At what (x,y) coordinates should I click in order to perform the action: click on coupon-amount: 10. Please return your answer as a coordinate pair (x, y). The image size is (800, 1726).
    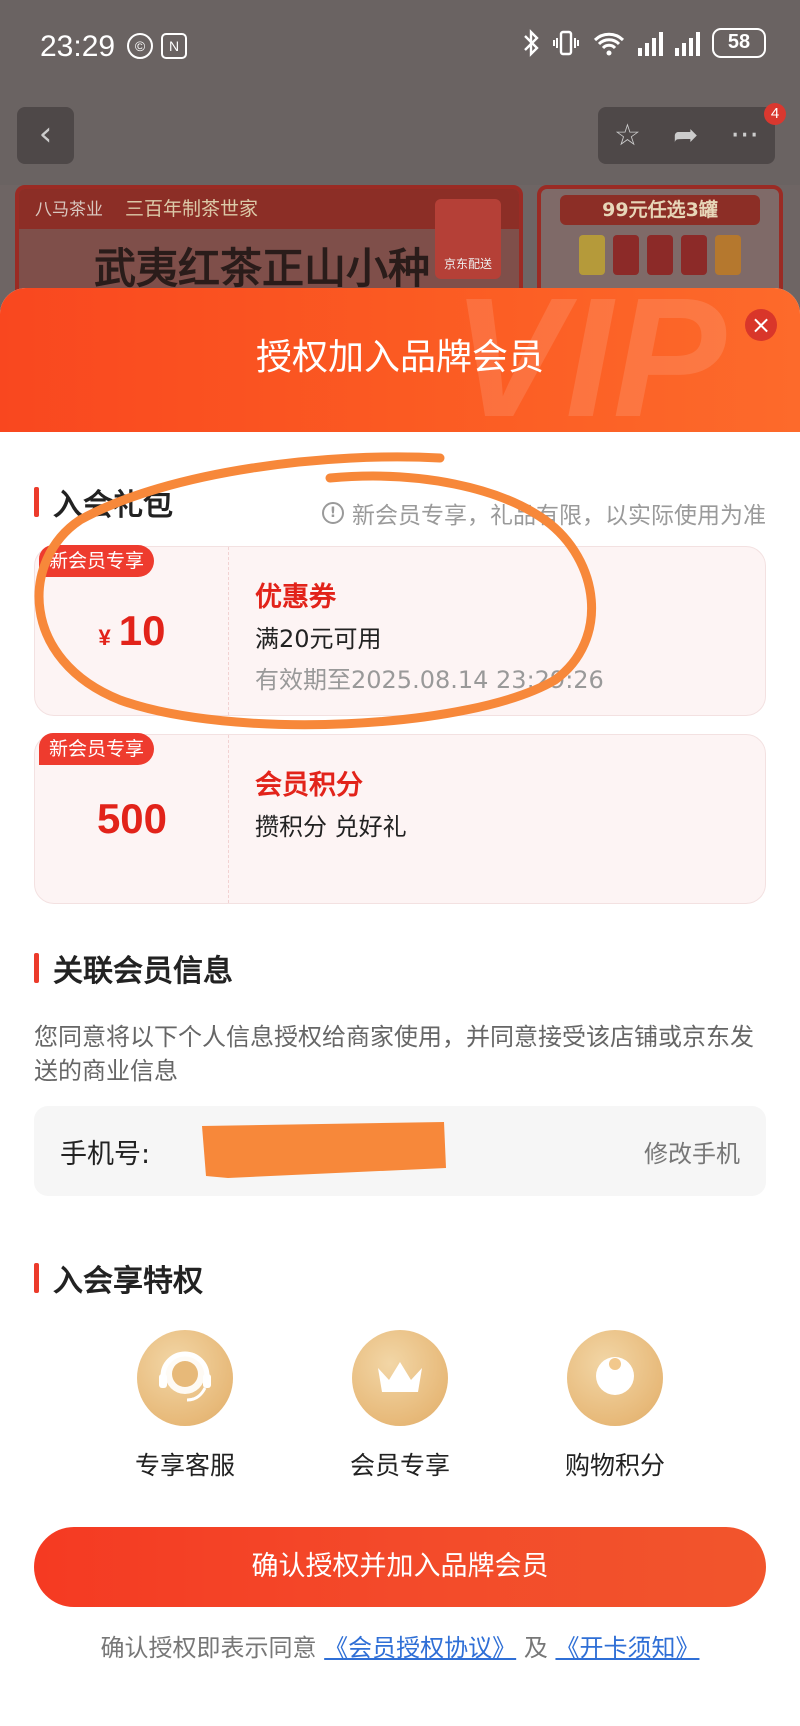
    Looking at the image, I should click on (142, 630).